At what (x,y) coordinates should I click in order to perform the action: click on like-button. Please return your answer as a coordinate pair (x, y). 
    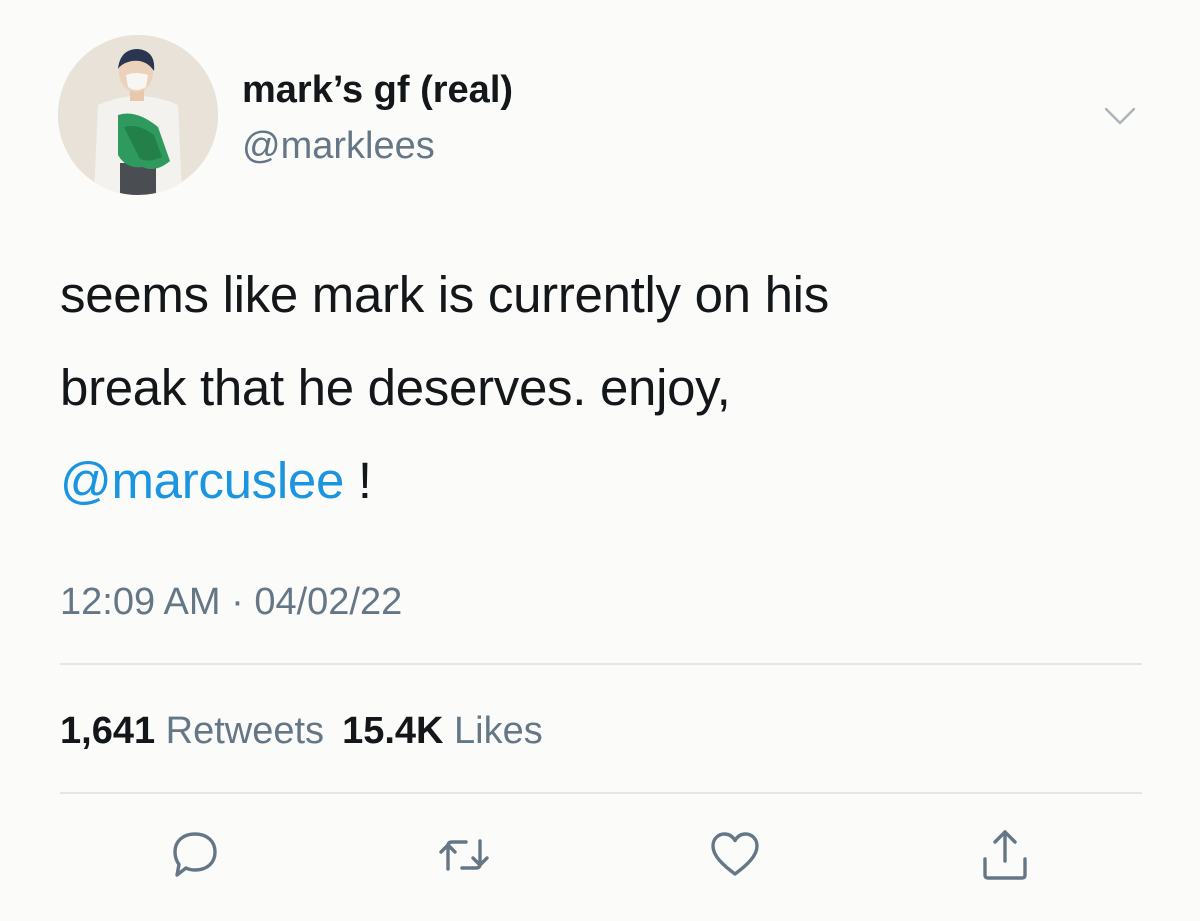
    Looking at the image, I should click on (735, 855).